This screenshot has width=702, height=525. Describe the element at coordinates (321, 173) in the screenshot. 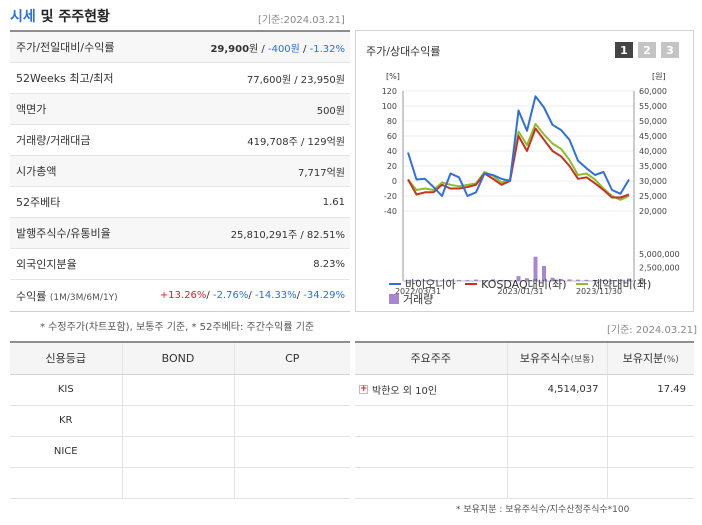

I see `quote-value: 7,717억원` at that location.